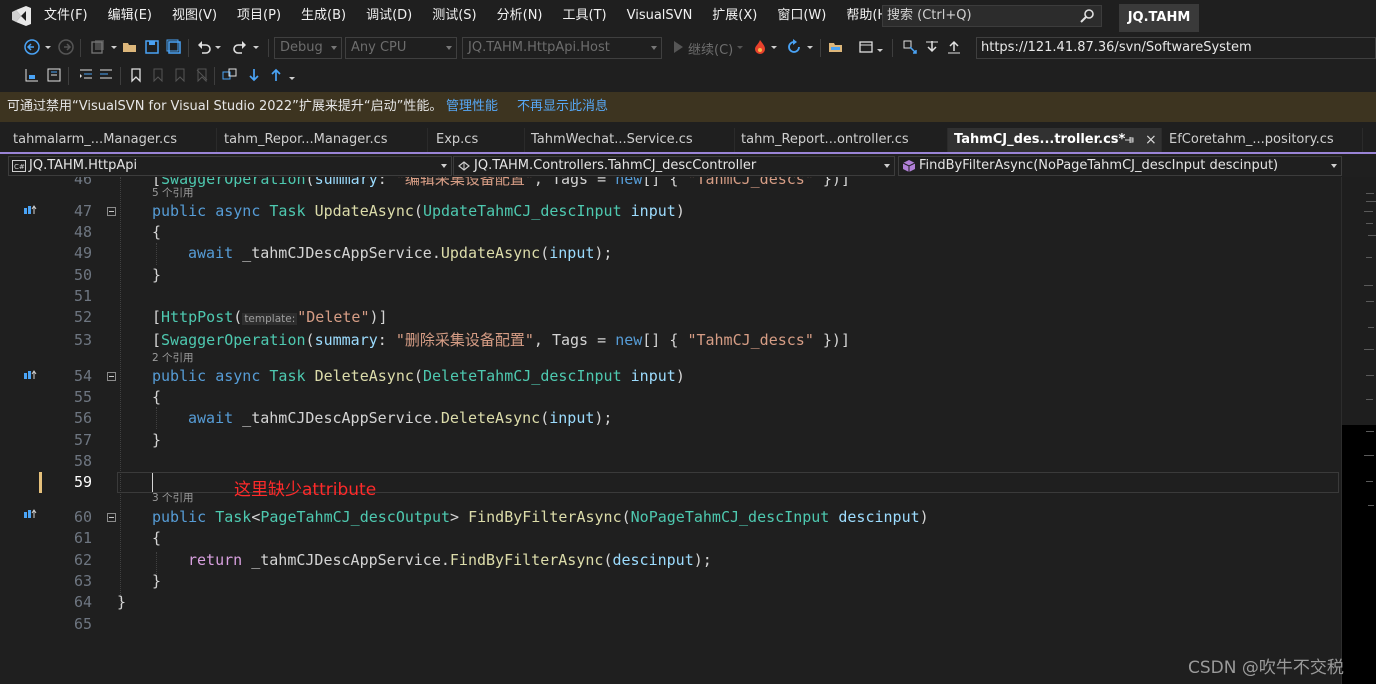  I want to click on arrow-up-icon, so click(276, 75).